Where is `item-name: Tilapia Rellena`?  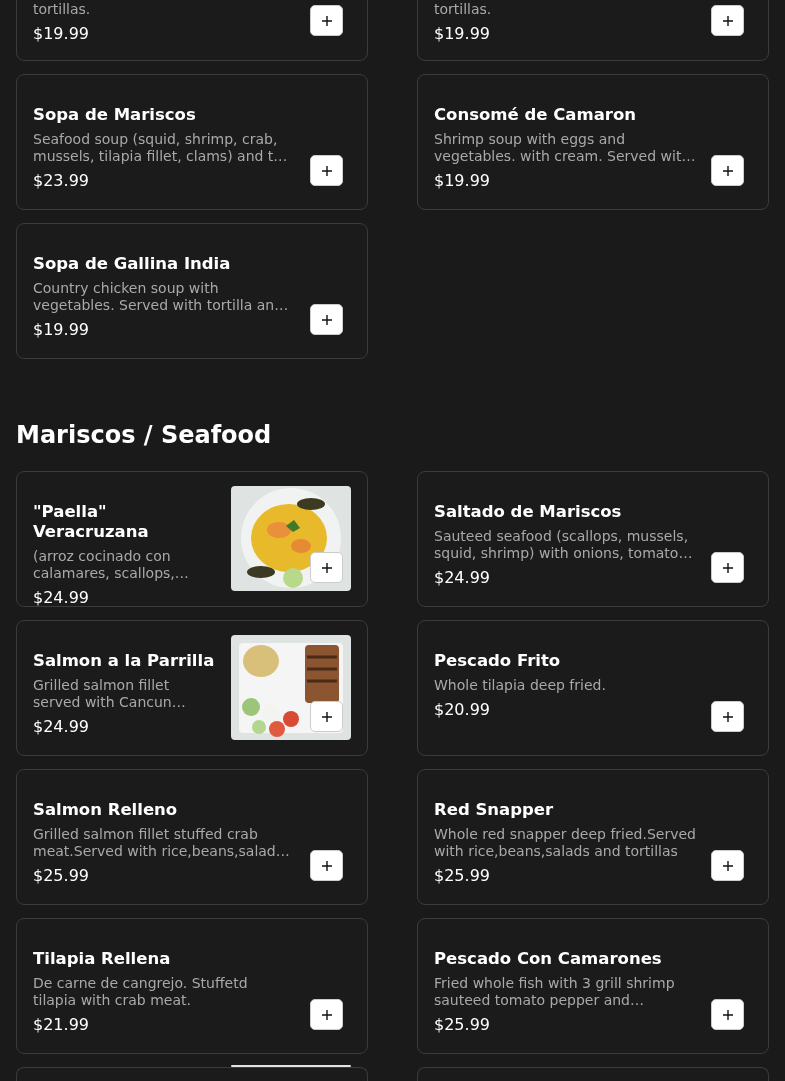 item-name: Tilapia Rellena is located at coordinates (102, 959).